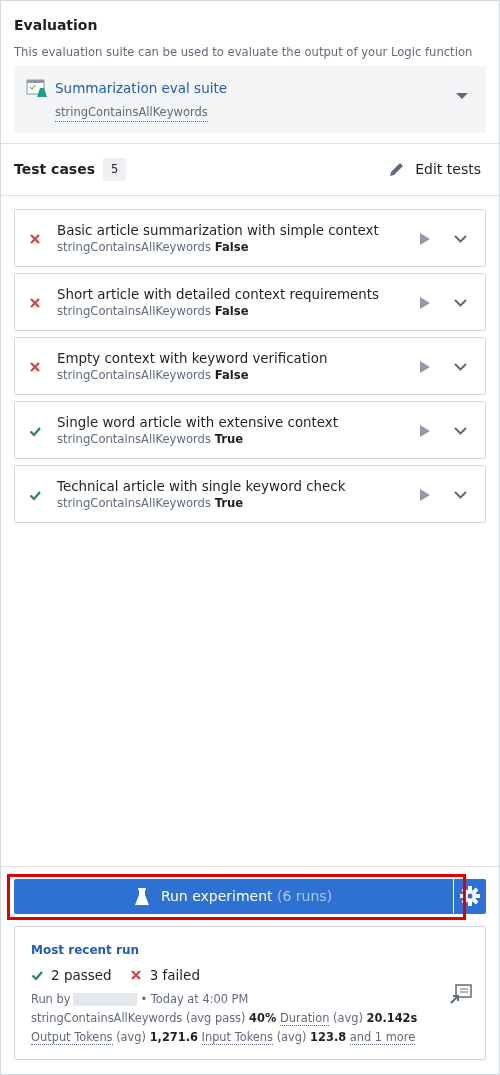 The image size is (500, 1075). I want to click on test-case-row: Basic article summarization with simple context stringContainsAllKeywords False, so click(250, 237).